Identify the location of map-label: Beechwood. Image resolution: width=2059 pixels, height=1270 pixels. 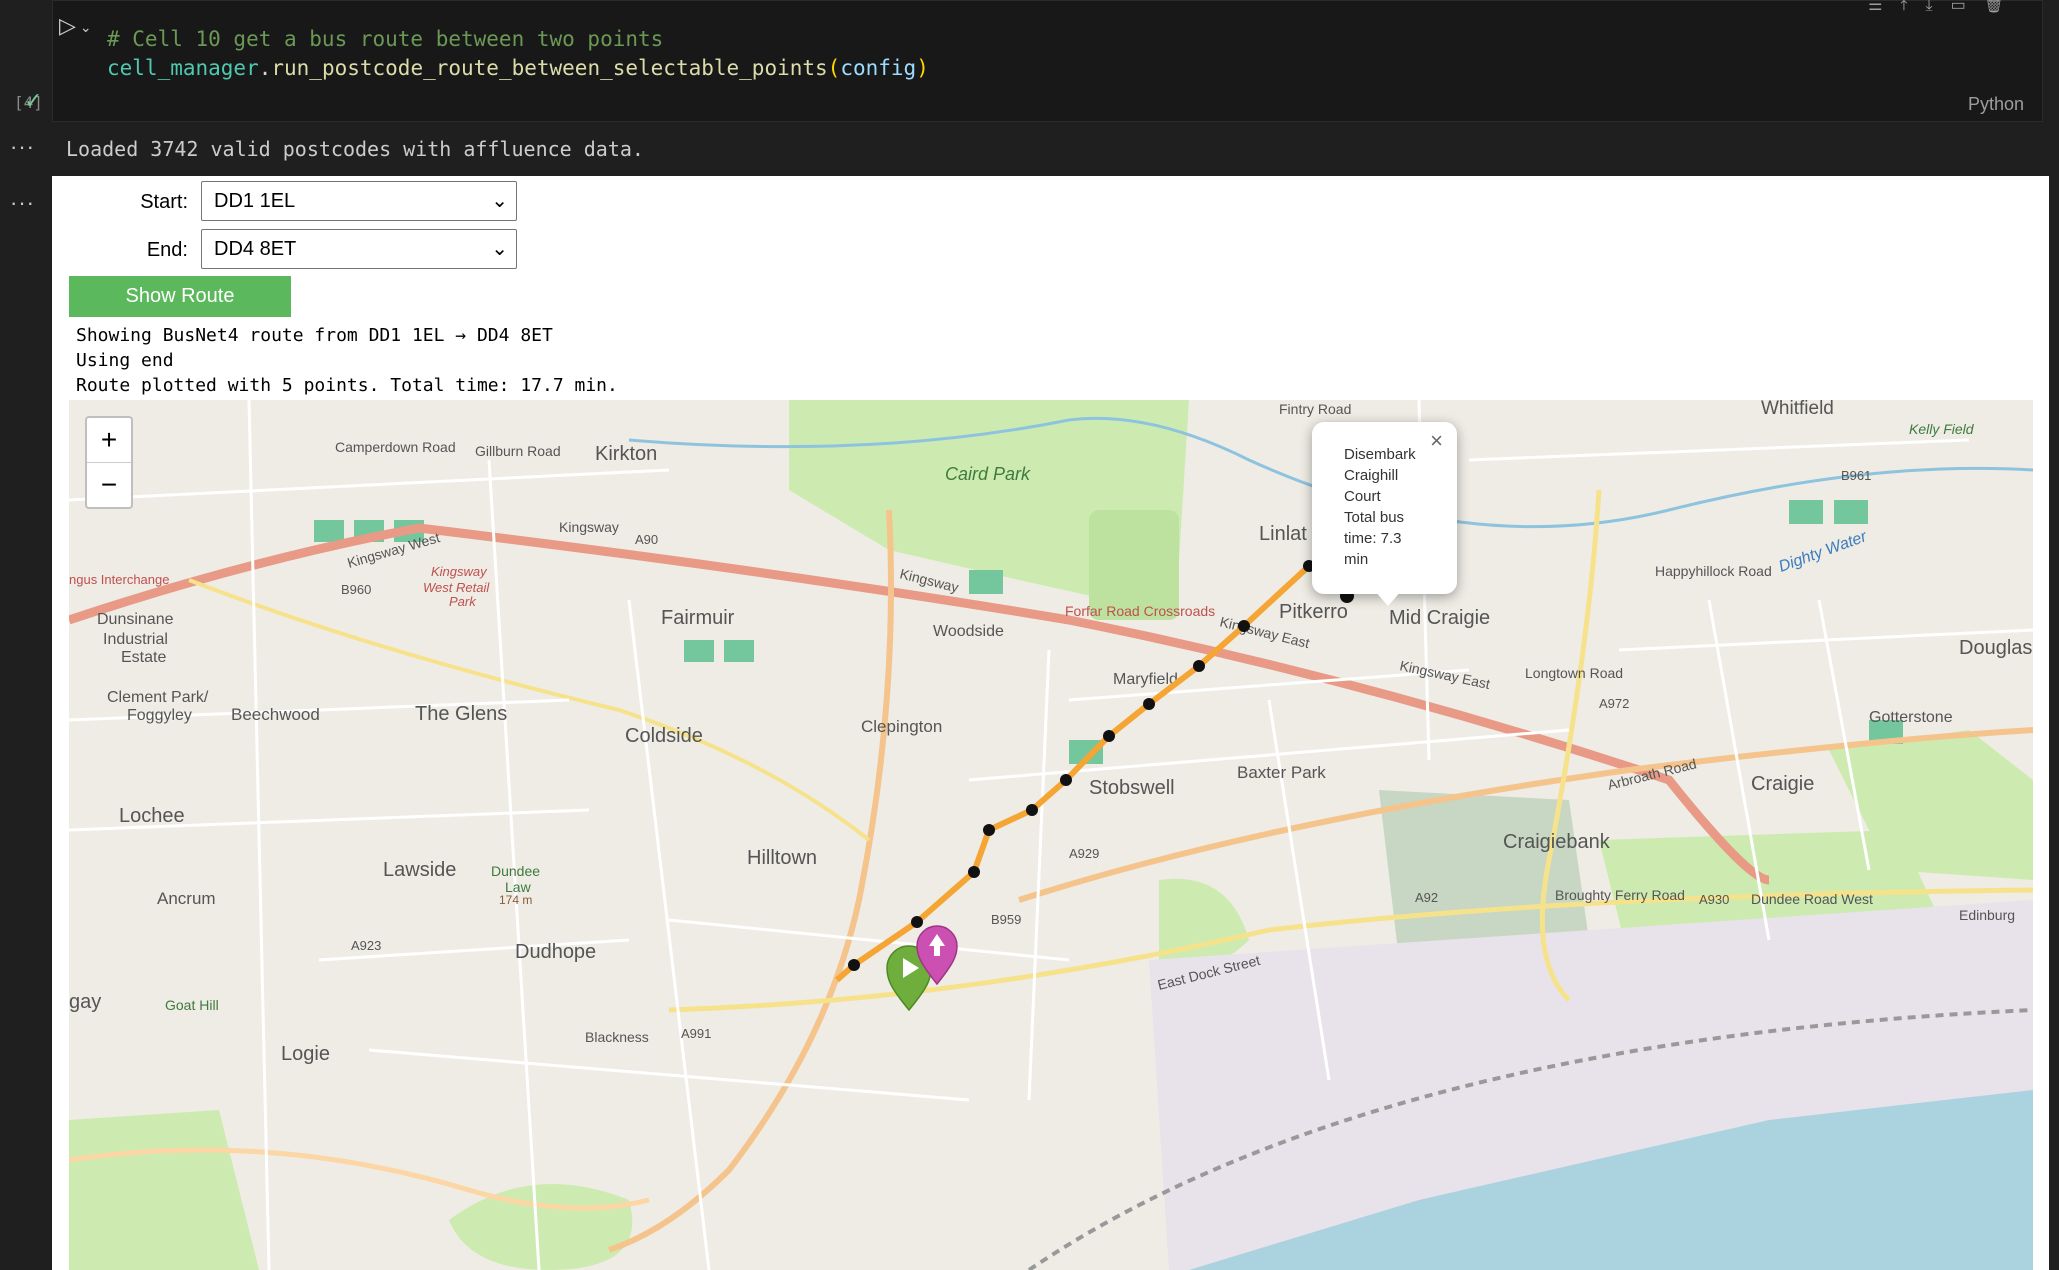
(275, 714).